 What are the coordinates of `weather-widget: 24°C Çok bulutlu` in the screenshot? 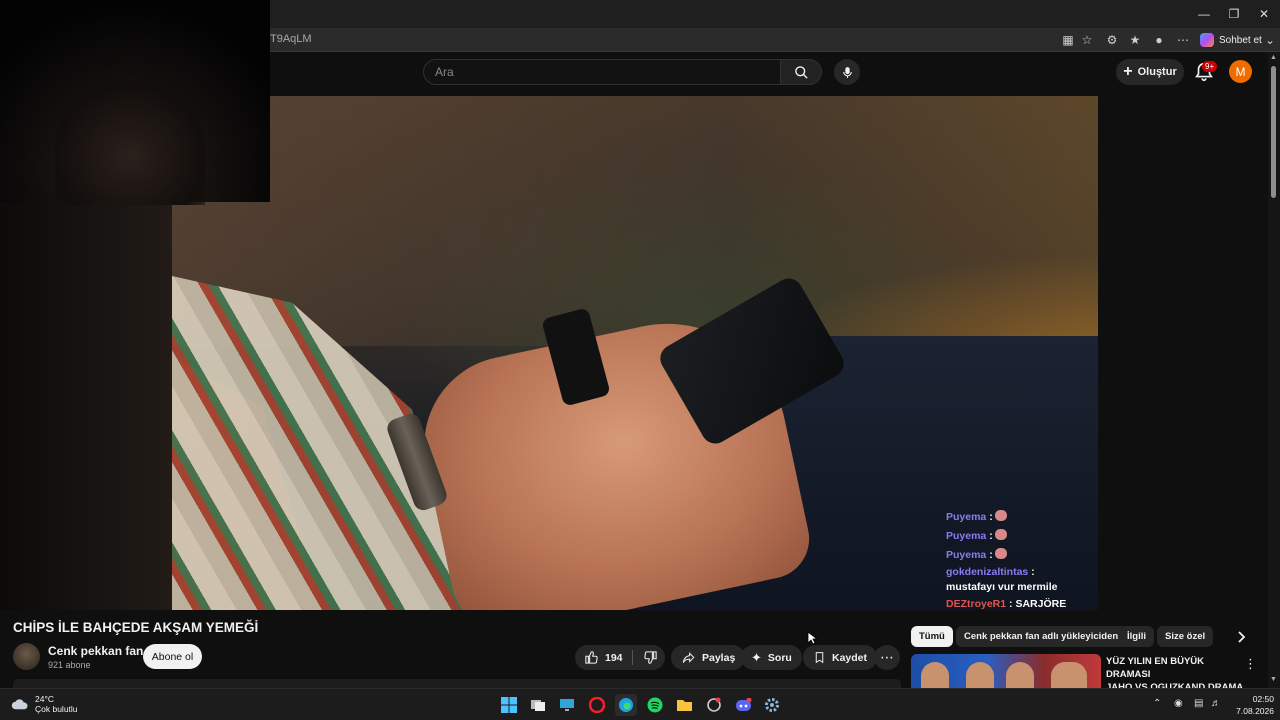 It's located at (44, 704).